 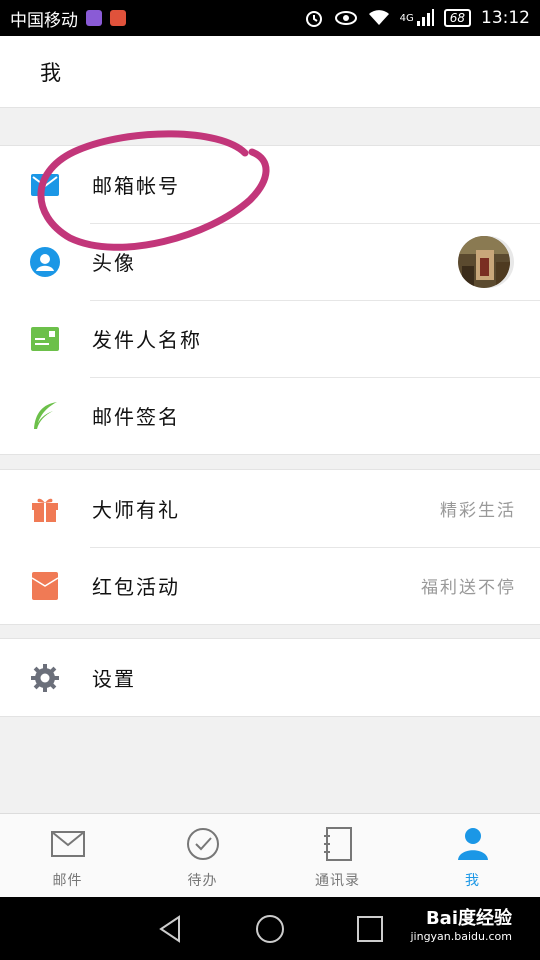 What do you see at coordinates (314, 18) in the screenshot?
I see `alarm-icon` at bounding box center [314, 18].